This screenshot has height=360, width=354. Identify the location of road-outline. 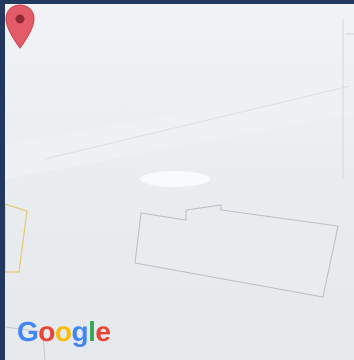
(16, 238).